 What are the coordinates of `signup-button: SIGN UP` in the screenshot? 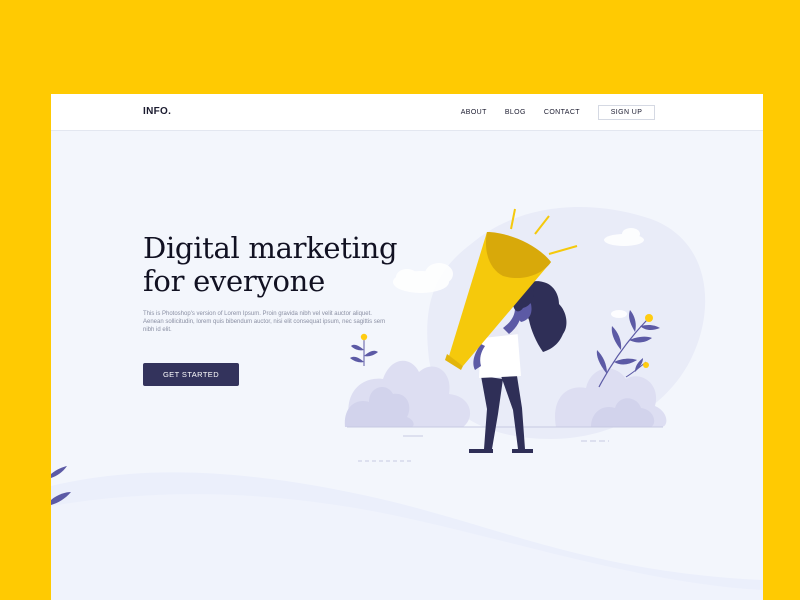 It's located at (626, 112).